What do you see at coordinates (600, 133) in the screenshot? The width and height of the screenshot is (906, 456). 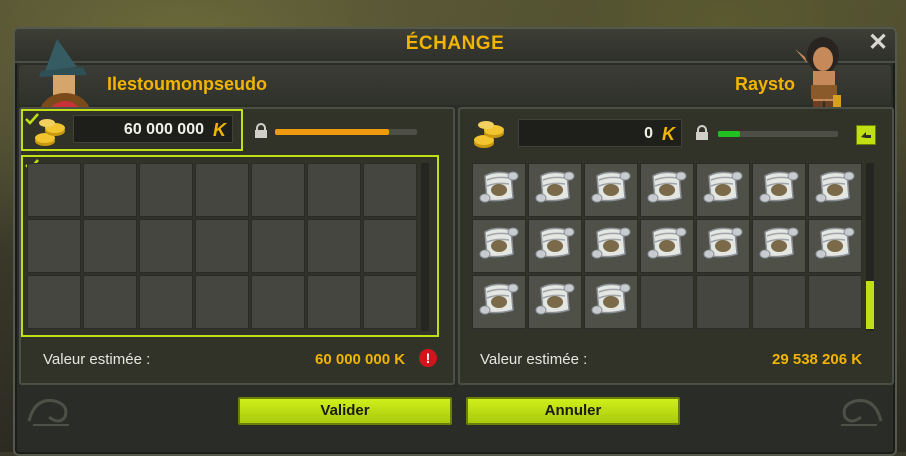 I see `right-kamas-display: 0 K` at bounding box center [600, 133].